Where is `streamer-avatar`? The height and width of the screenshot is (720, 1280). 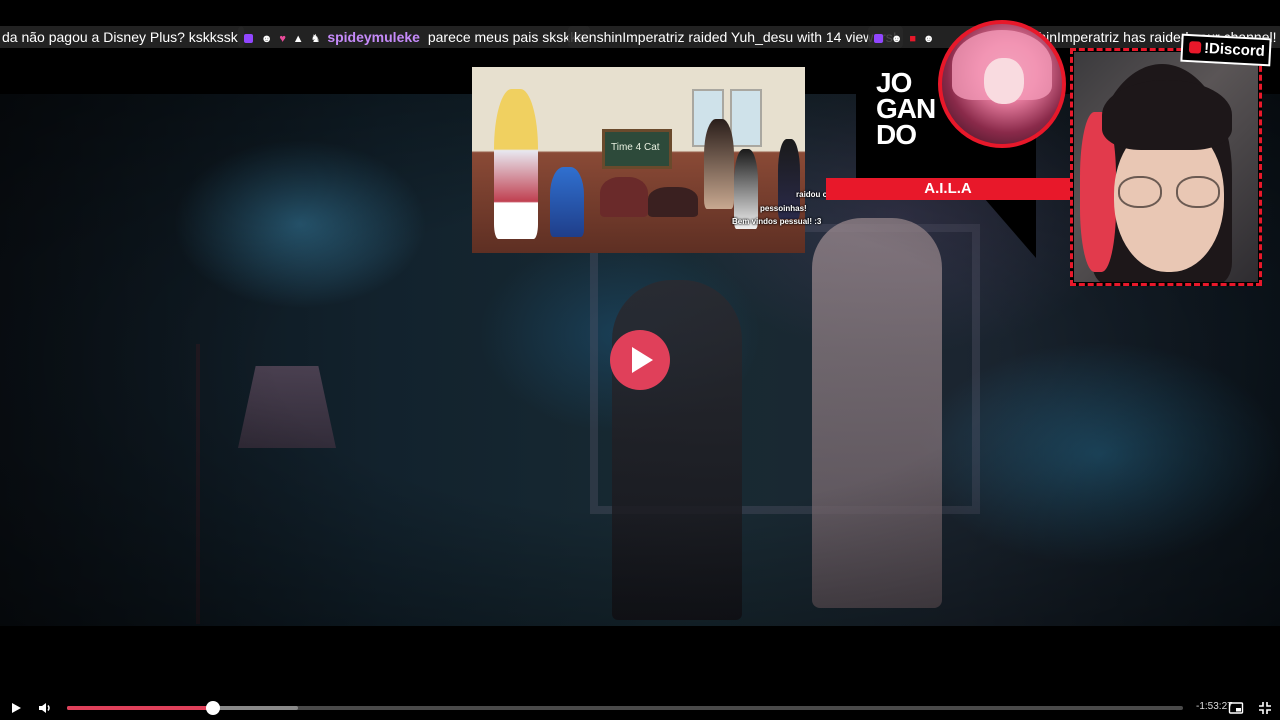 streamer-avatar is located at coordinates (1002, 84).